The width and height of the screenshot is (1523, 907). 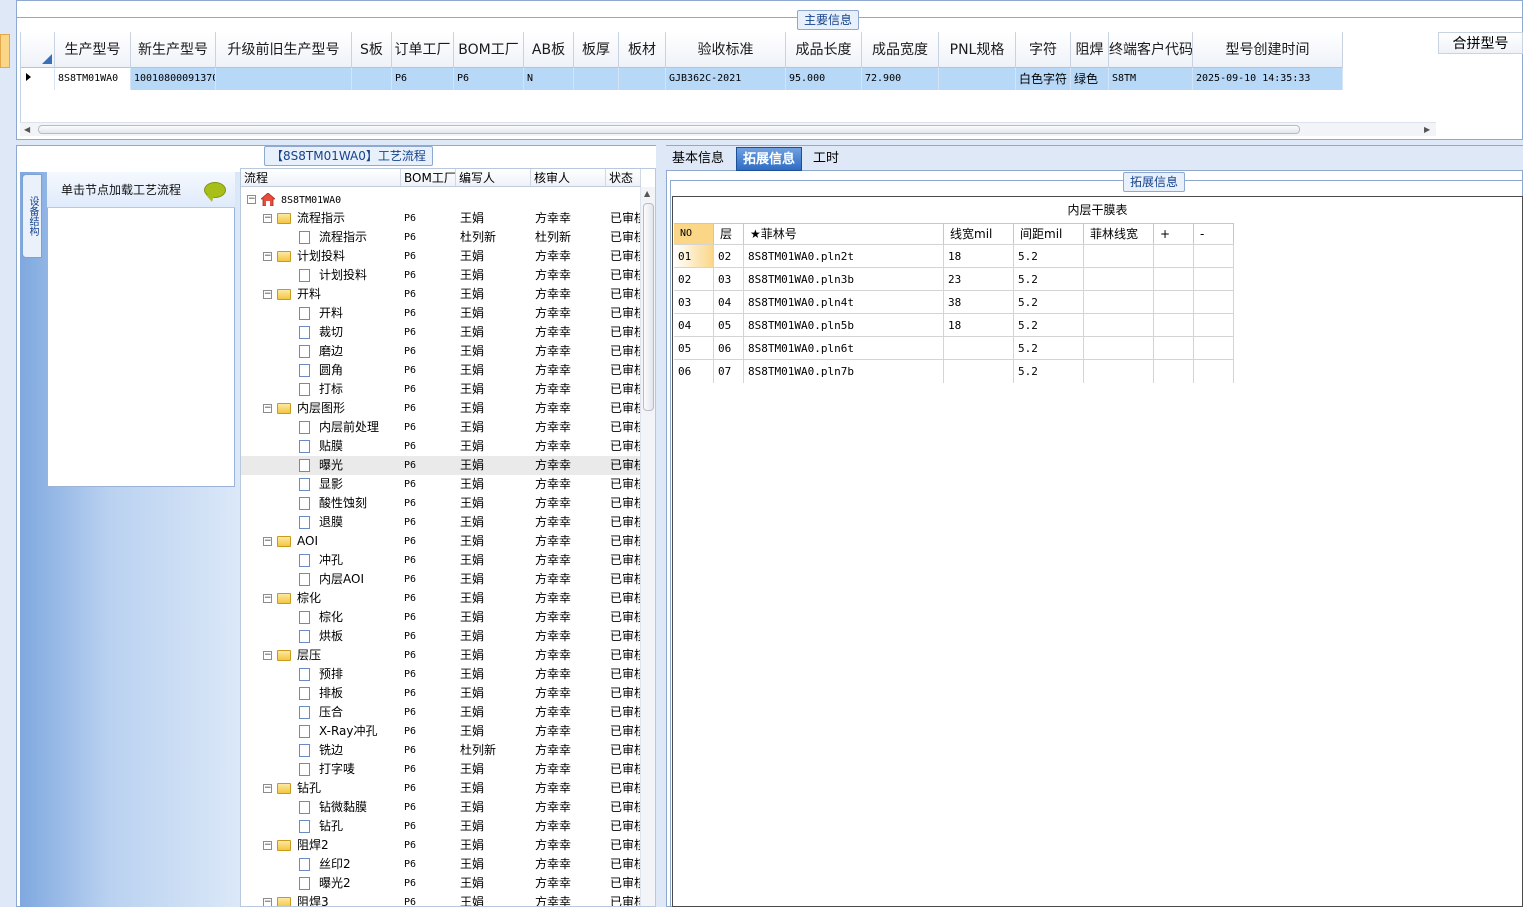 I want to click on tree-node-label: 曝光, so click(x=331, y=465).